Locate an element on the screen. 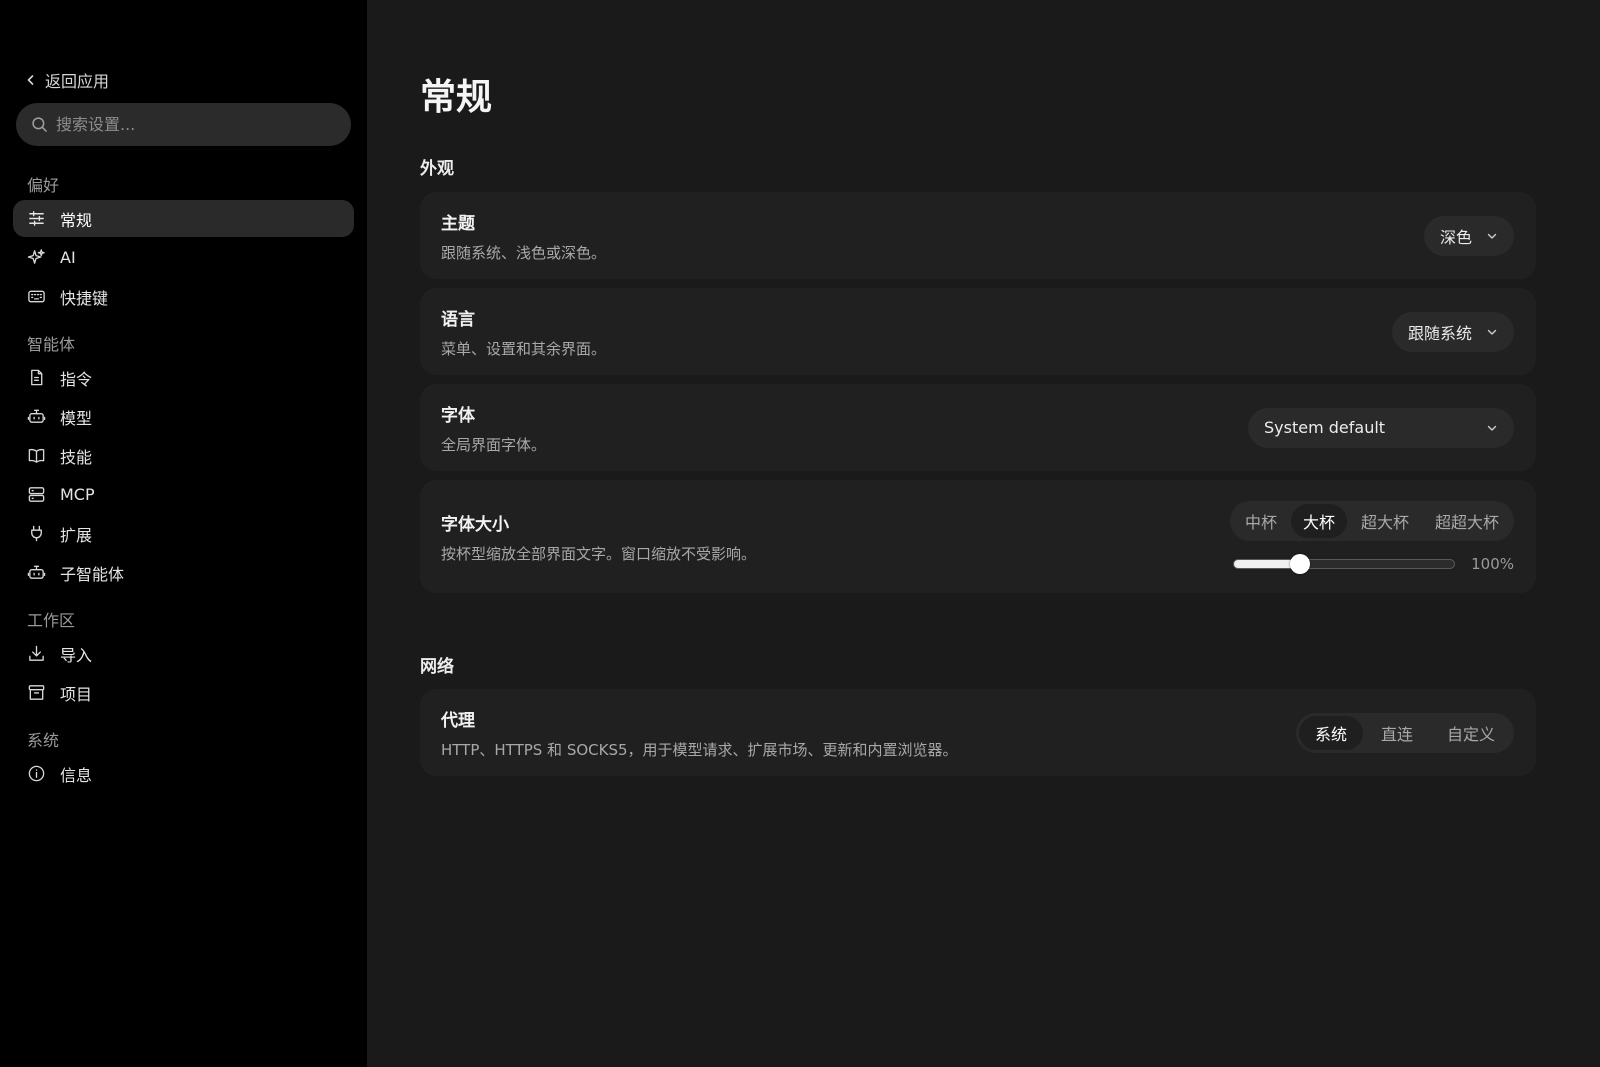 Image resolution: width=1600 pixels, height=1067 pixels. font-size-option-xx-large: 超超大杯 is located at coordinates (1467, 521).